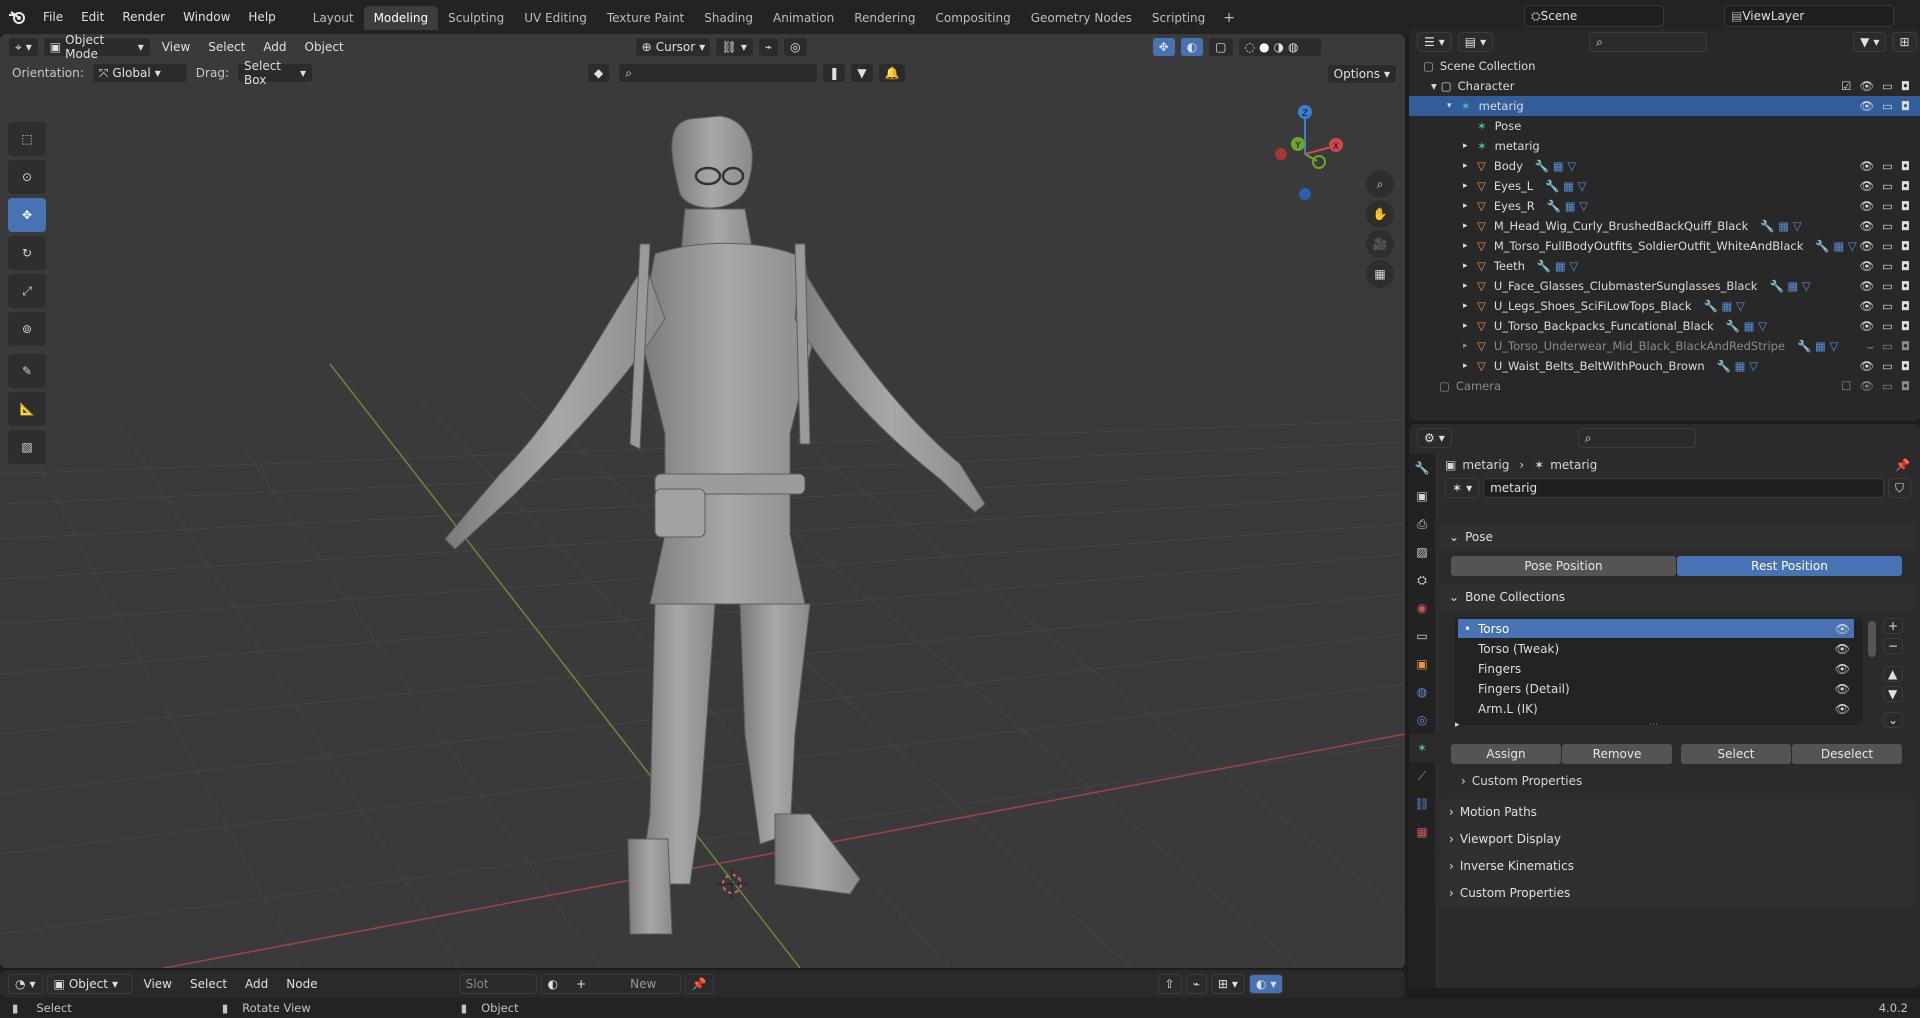 Image resolution: width=1920 pixels, height=1018 pixels. What do you see at coordinates (139, 73) in the screenshot?
I see `orientation-dropdown: ⤧ Global ▾` at bounding box center [139, 73].